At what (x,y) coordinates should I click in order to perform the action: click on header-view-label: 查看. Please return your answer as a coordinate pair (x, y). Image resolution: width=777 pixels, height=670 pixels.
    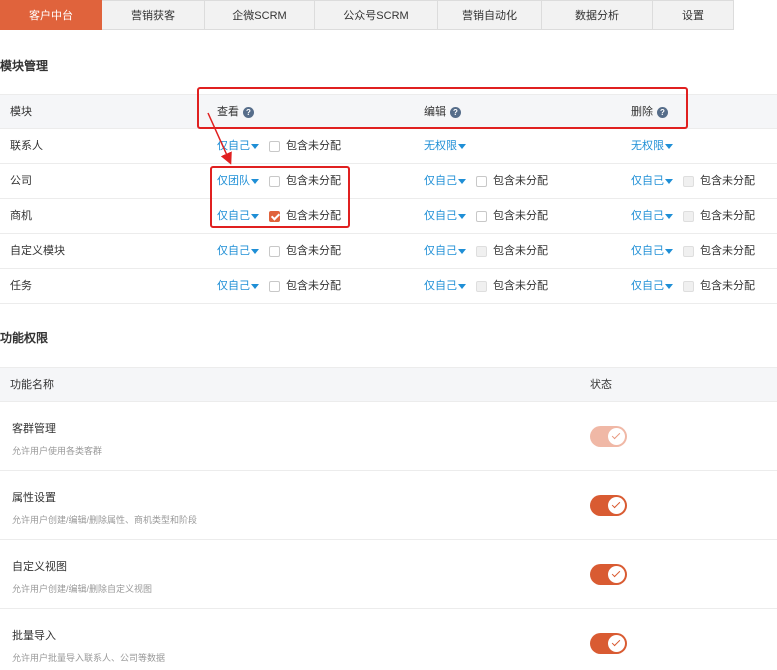
    Looking at the image, I should click on (228, 112).